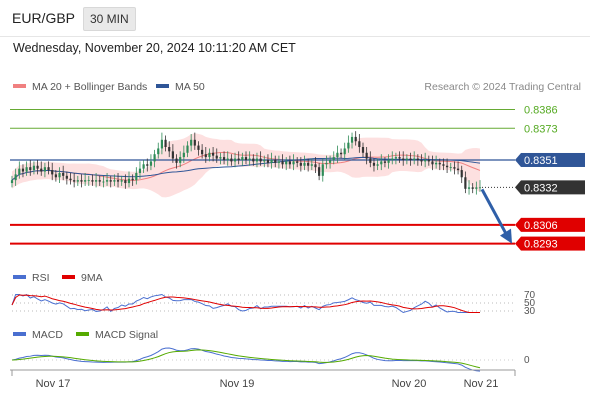 The width and height of the screenshot is (590, 400). I want to click on x-axis: Nov 17 Nov 19 Nov 20 Nov 21, so click(263, 379).